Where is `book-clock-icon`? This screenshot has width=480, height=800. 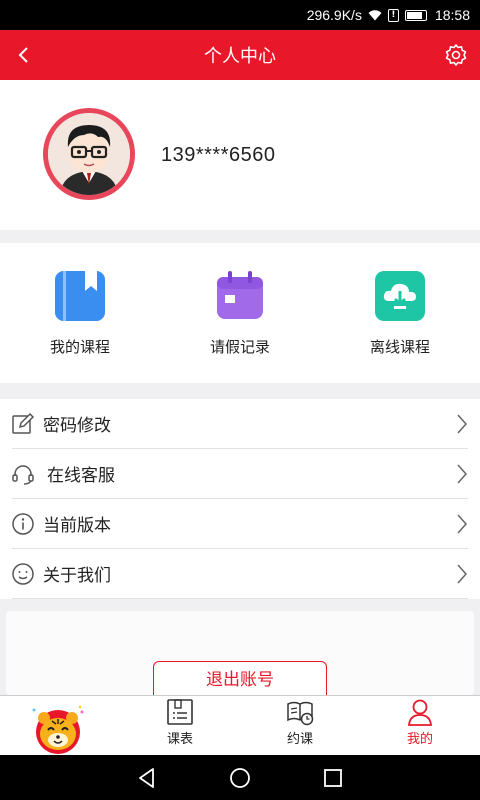
book-clock-icon is located at coordinates (300, 713).